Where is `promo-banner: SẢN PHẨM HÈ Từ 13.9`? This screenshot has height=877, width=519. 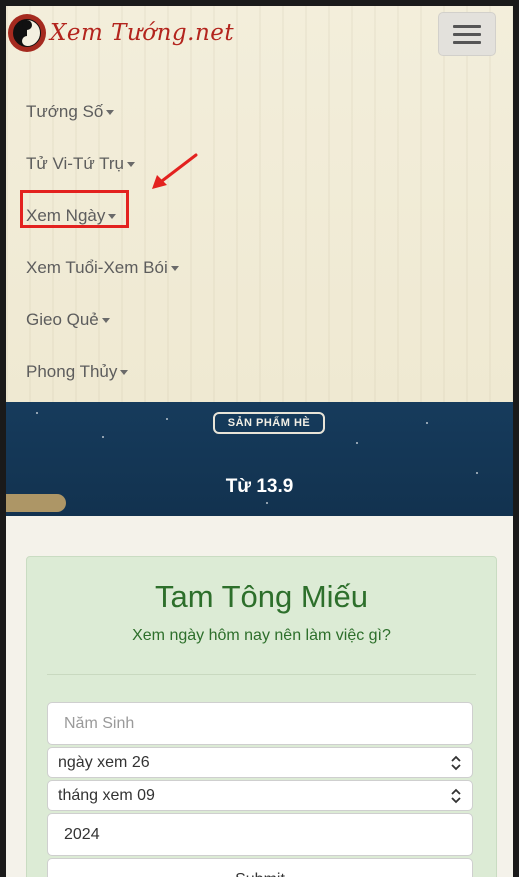
promo-banner: SẢN PHẨM HÈ Từ 13.9 is located at coordinates (259, 459).